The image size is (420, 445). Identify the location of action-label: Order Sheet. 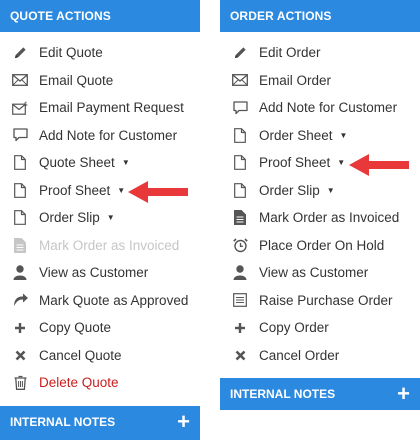
(296, 135).